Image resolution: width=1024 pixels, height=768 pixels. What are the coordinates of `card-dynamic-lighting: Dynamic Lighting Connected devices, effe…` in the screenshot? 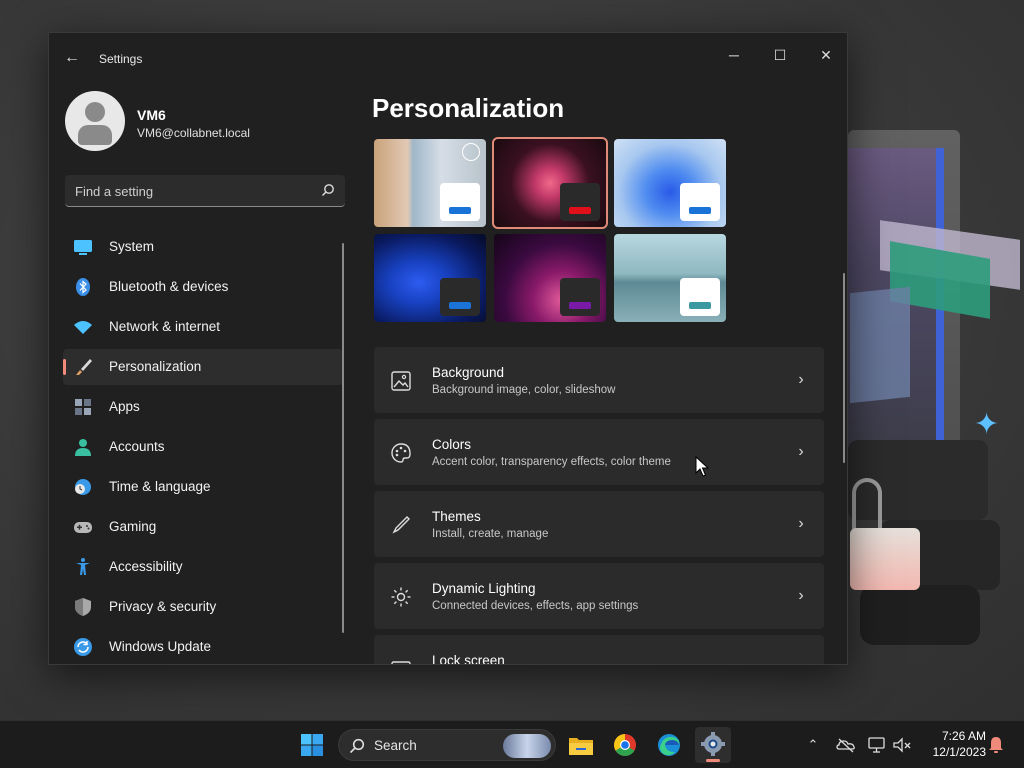 It's located at (599, 596).